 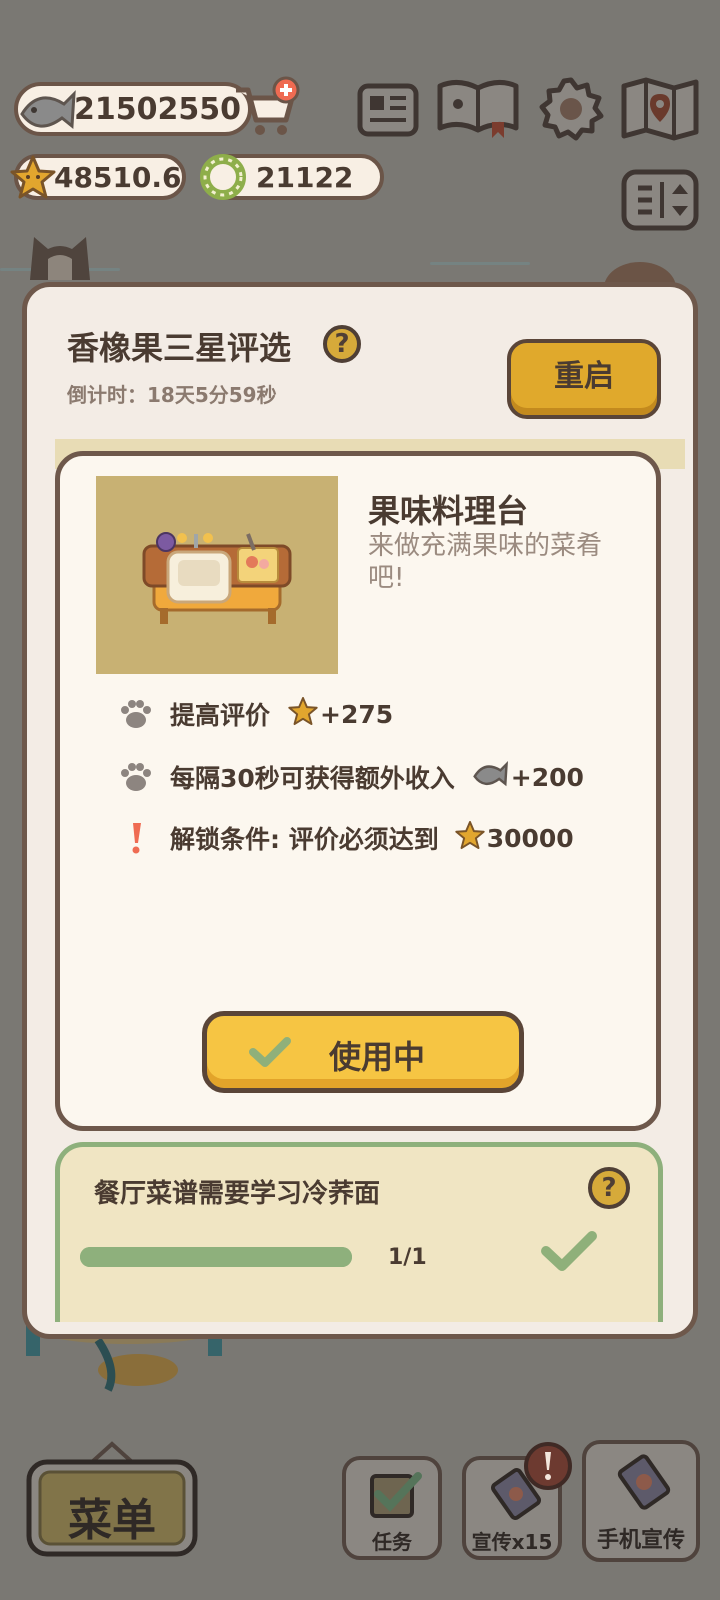 I want to click on stat-label: 解锁条件: 评价必须达到, so click(x=304, y=839).